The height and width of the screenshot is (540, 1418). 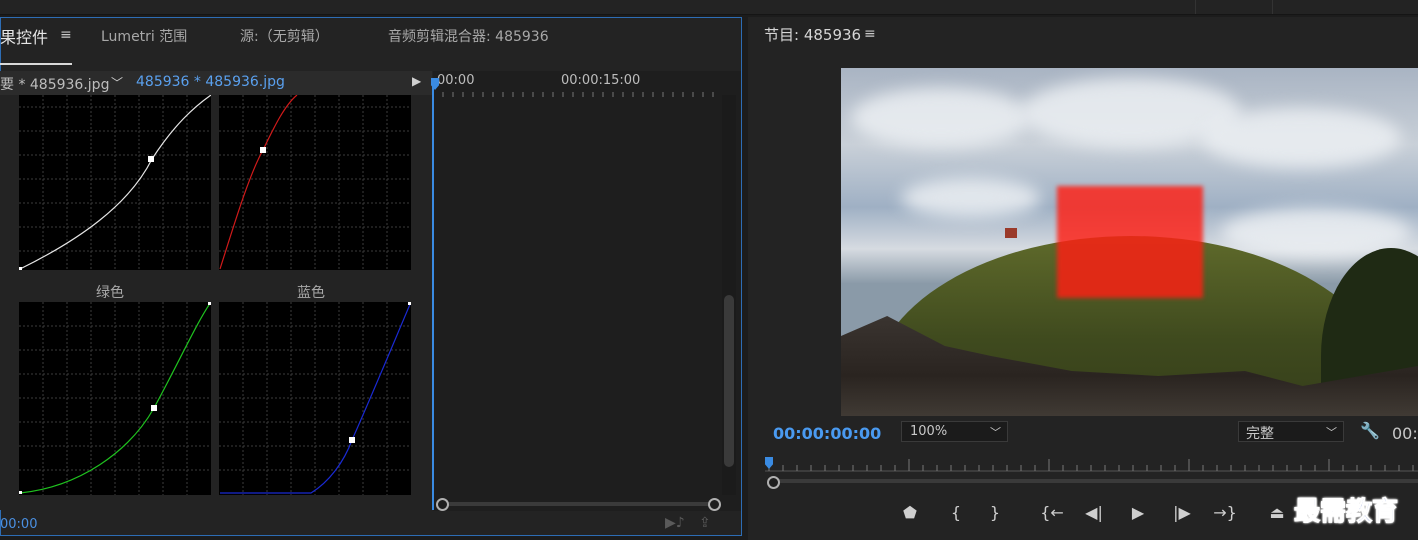 What do you see at coordinates (18, 524) in the screenshot?
I see `effect-controls-timecode: 00:00` at bounding box center [18, 524].